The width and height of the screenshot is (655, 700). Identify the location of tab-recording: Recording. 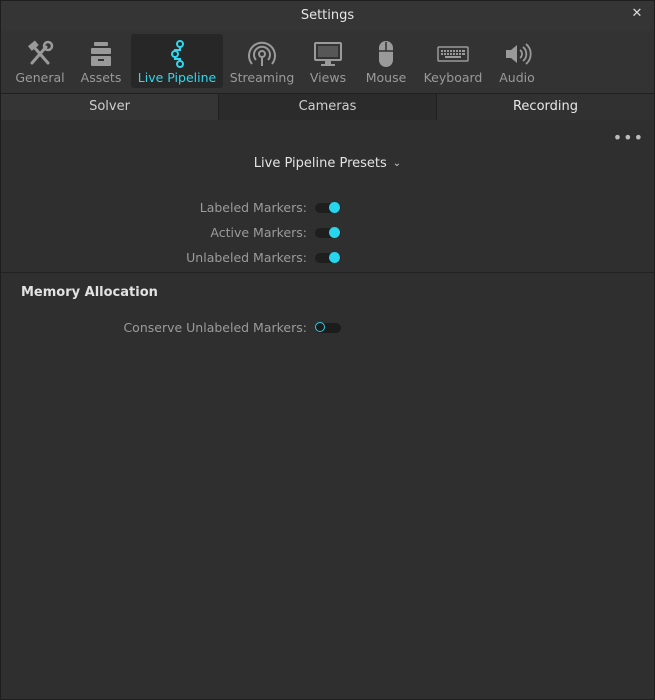
(545, 107).